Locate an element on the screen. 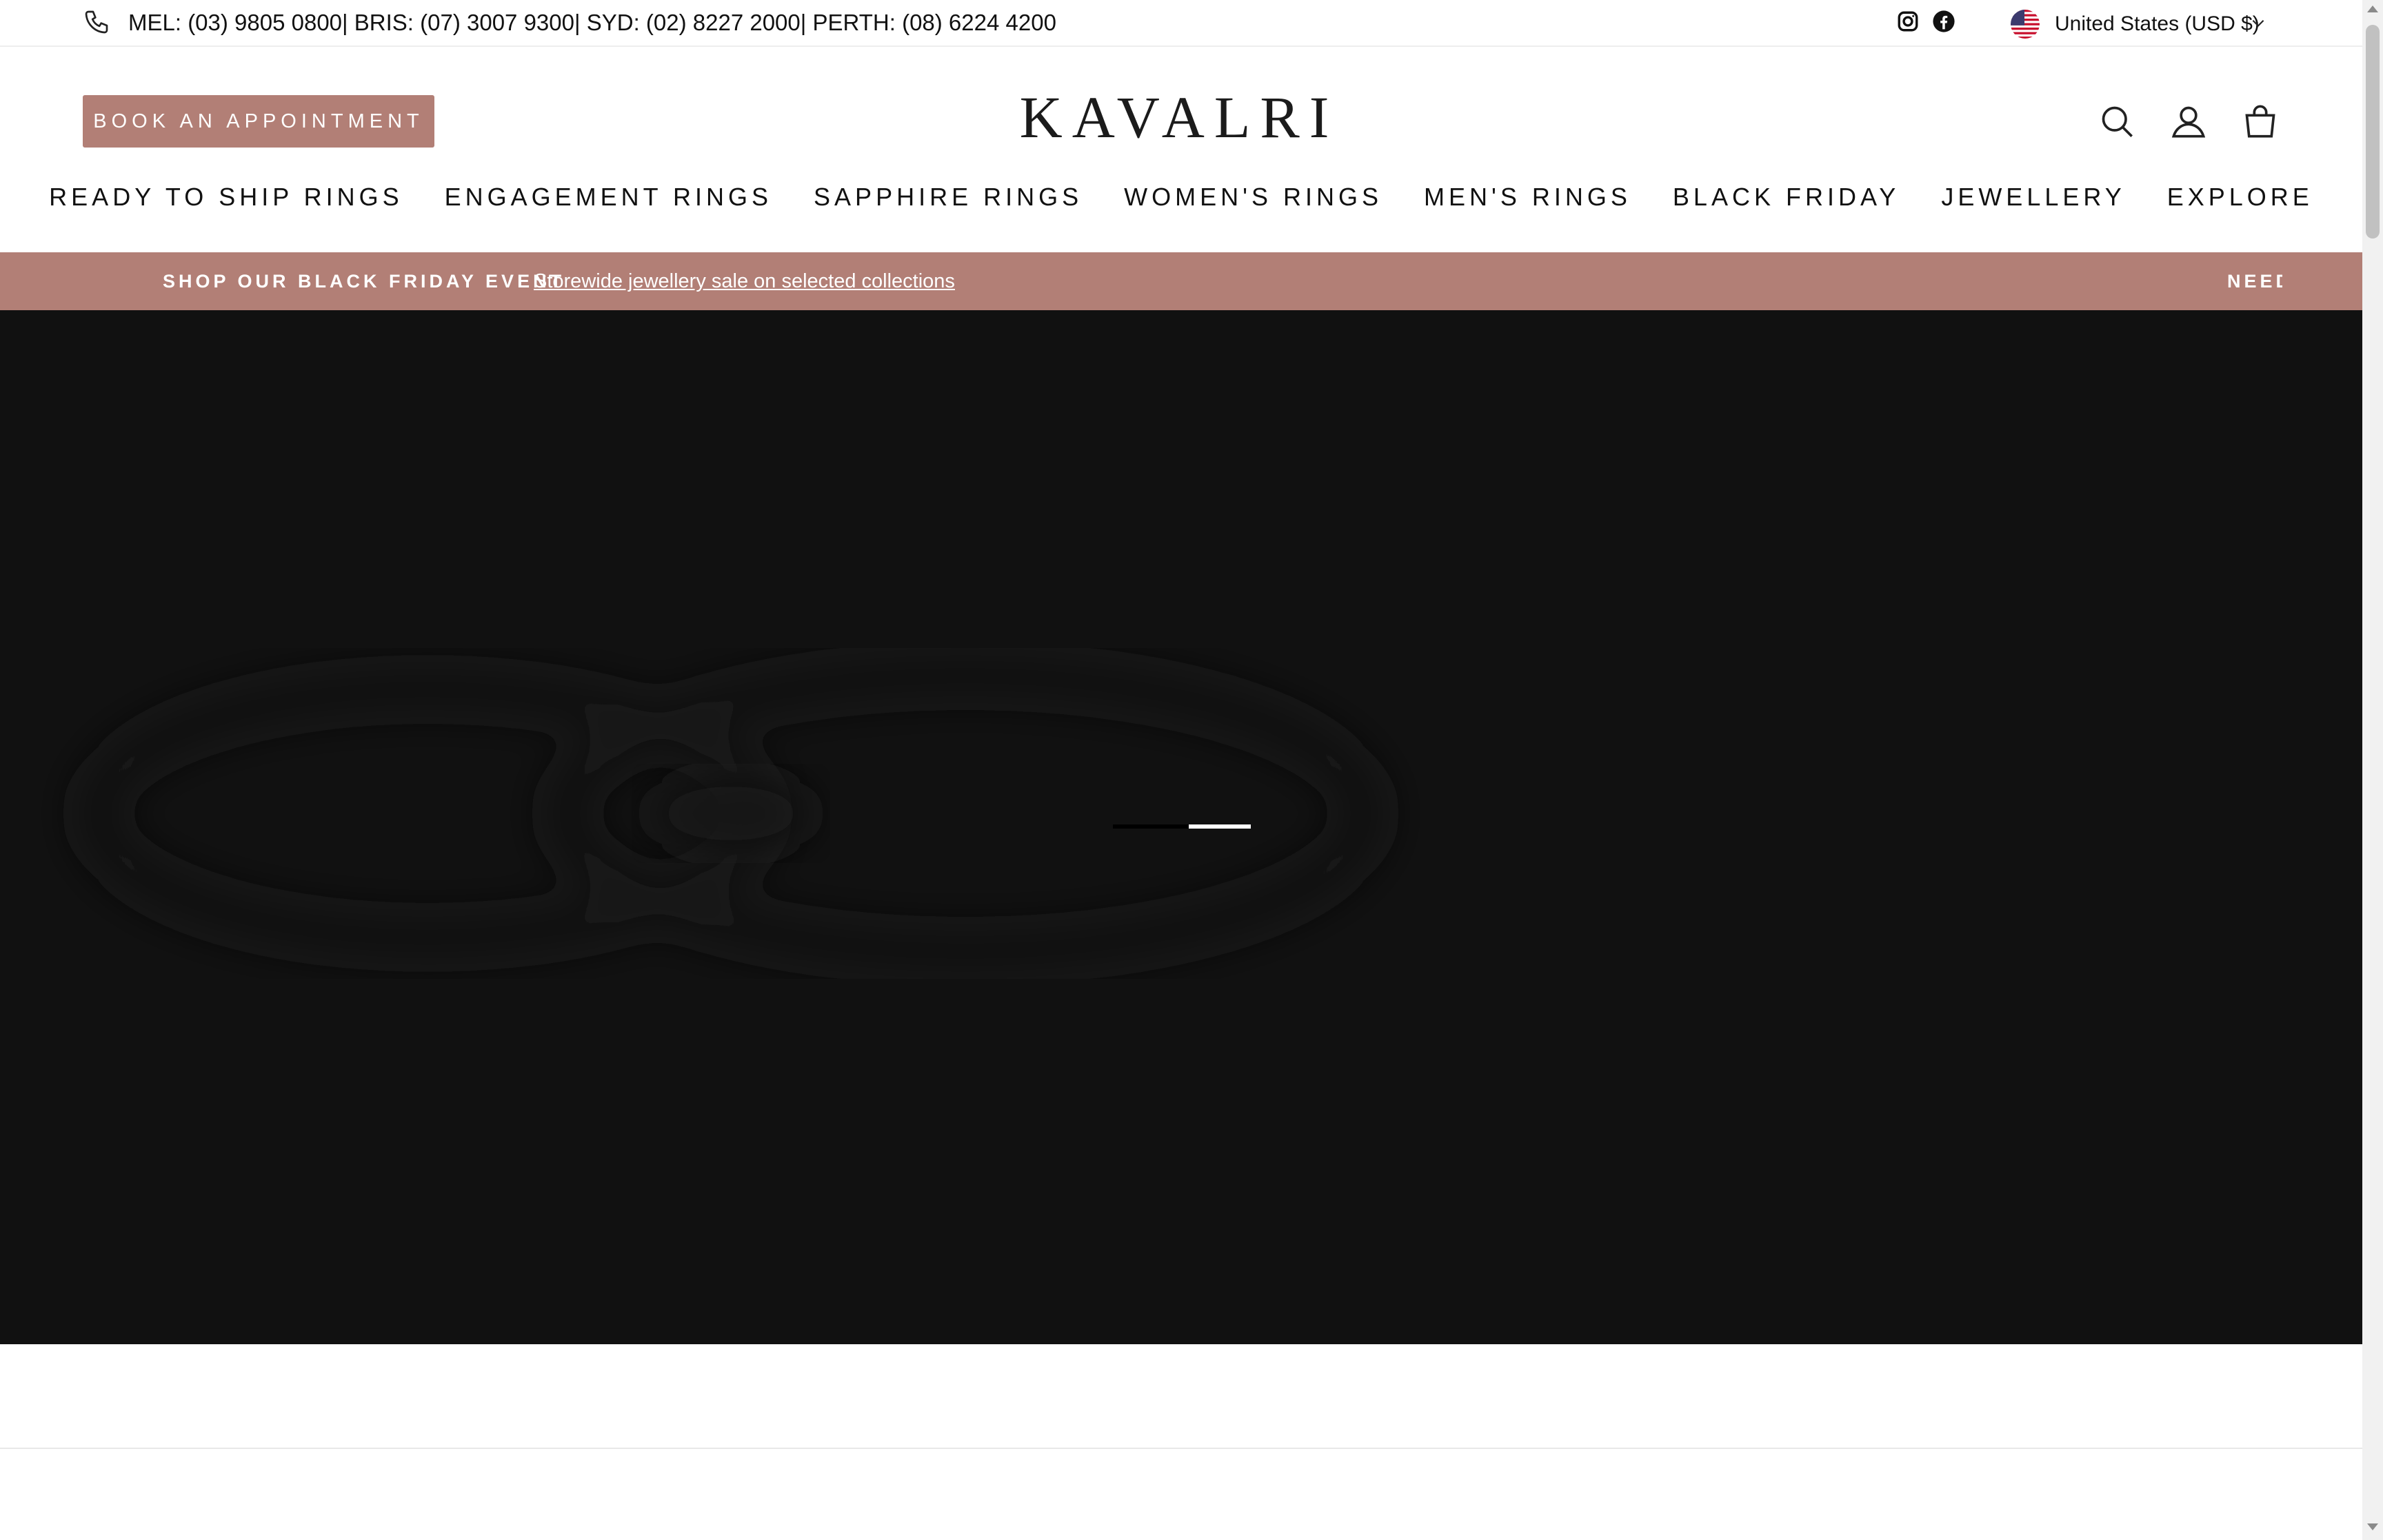 This screenshot has width=2383, height=1540. slide-progress-bar is located at coordinates (1182, 827).